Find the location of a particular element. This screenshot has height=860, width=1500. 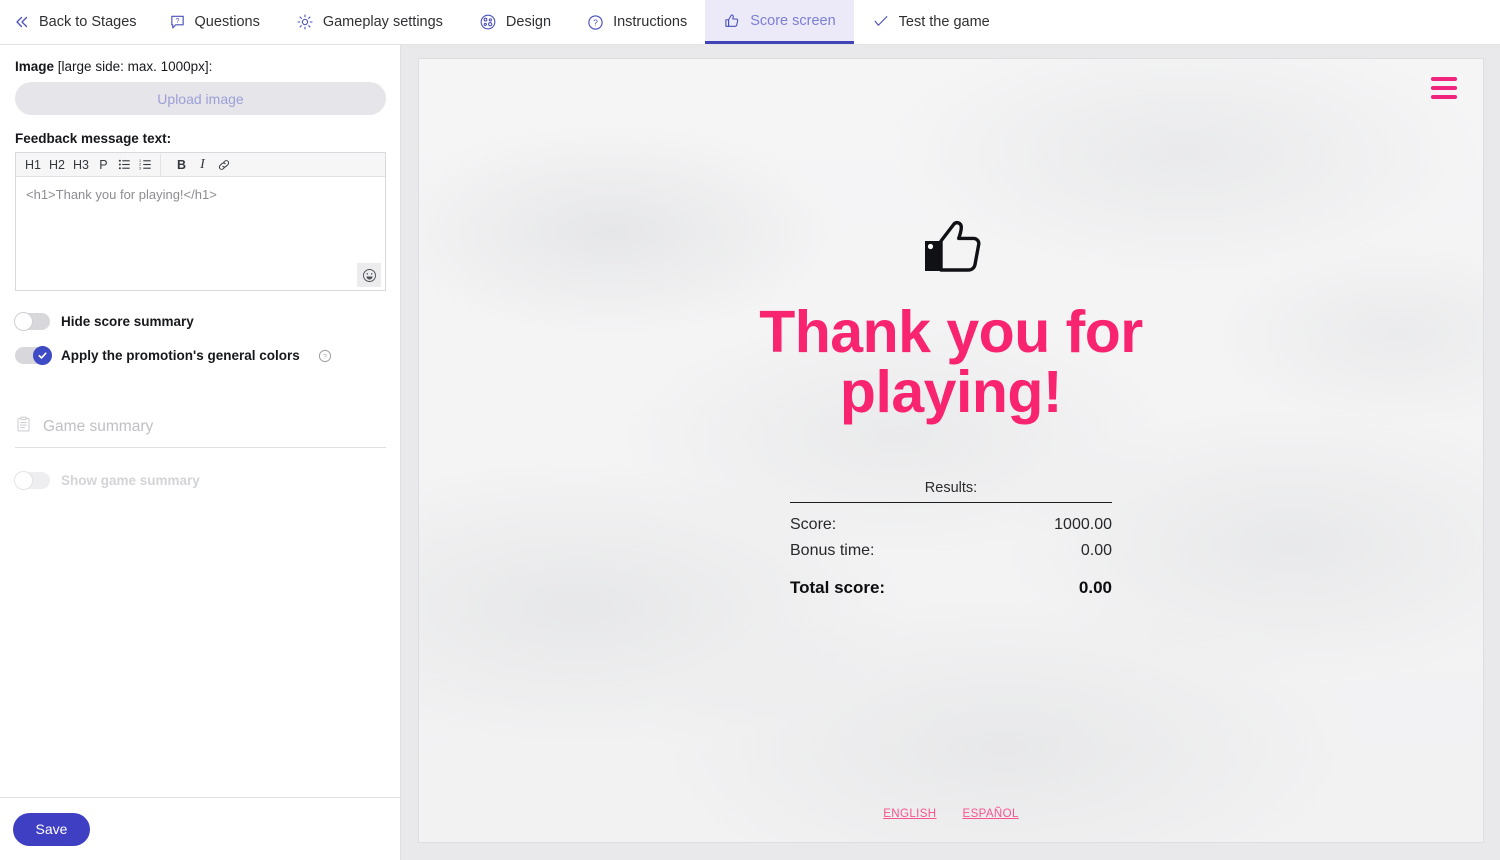

toolbar-divider is located at coordinates (160, 164).